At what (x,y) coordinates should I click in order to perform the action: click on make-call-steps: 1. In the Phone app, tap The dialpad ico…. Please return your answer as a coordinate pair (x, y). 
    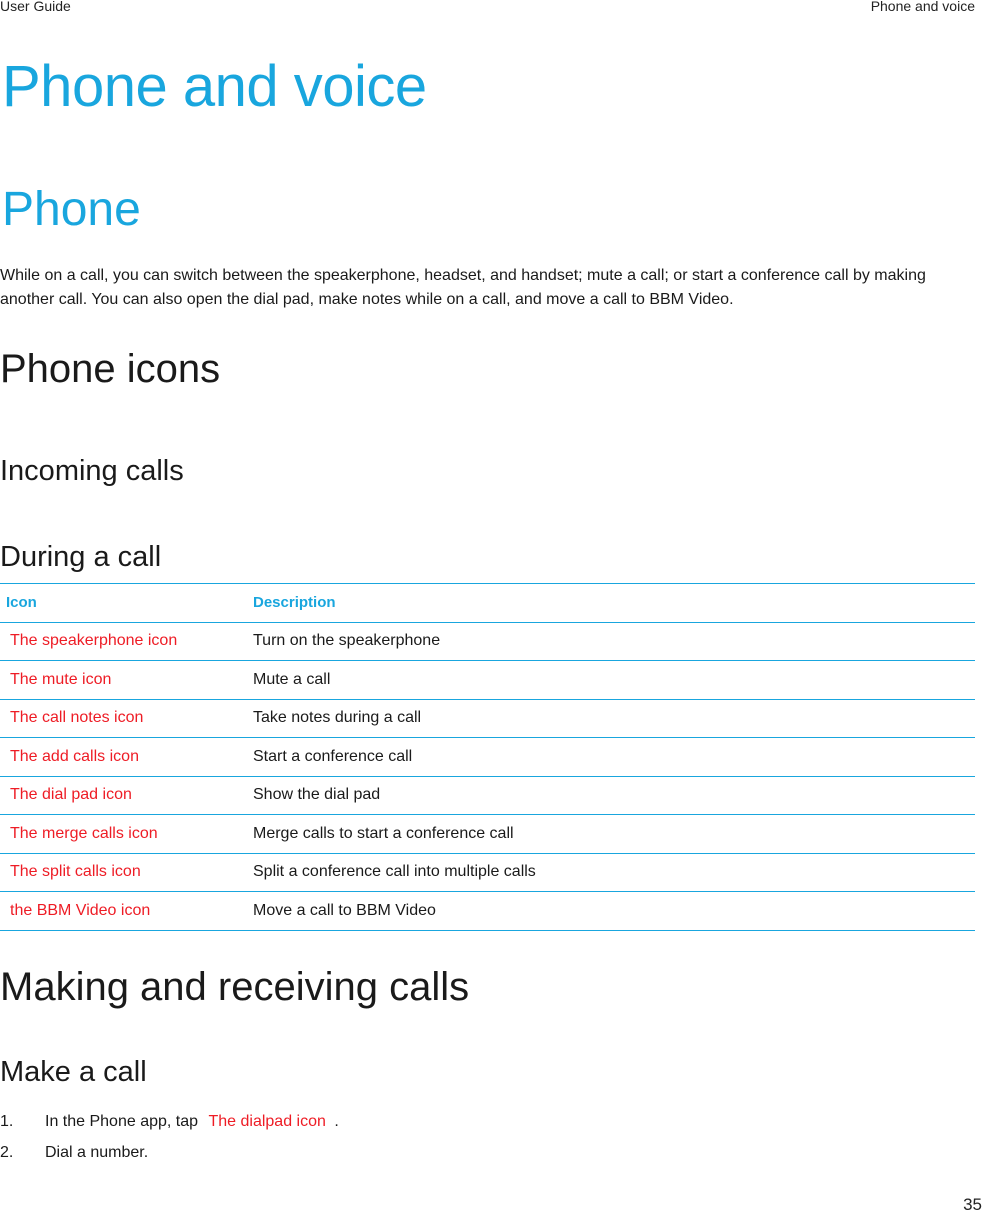
    Looking at the image, I should click on (169, 1137).